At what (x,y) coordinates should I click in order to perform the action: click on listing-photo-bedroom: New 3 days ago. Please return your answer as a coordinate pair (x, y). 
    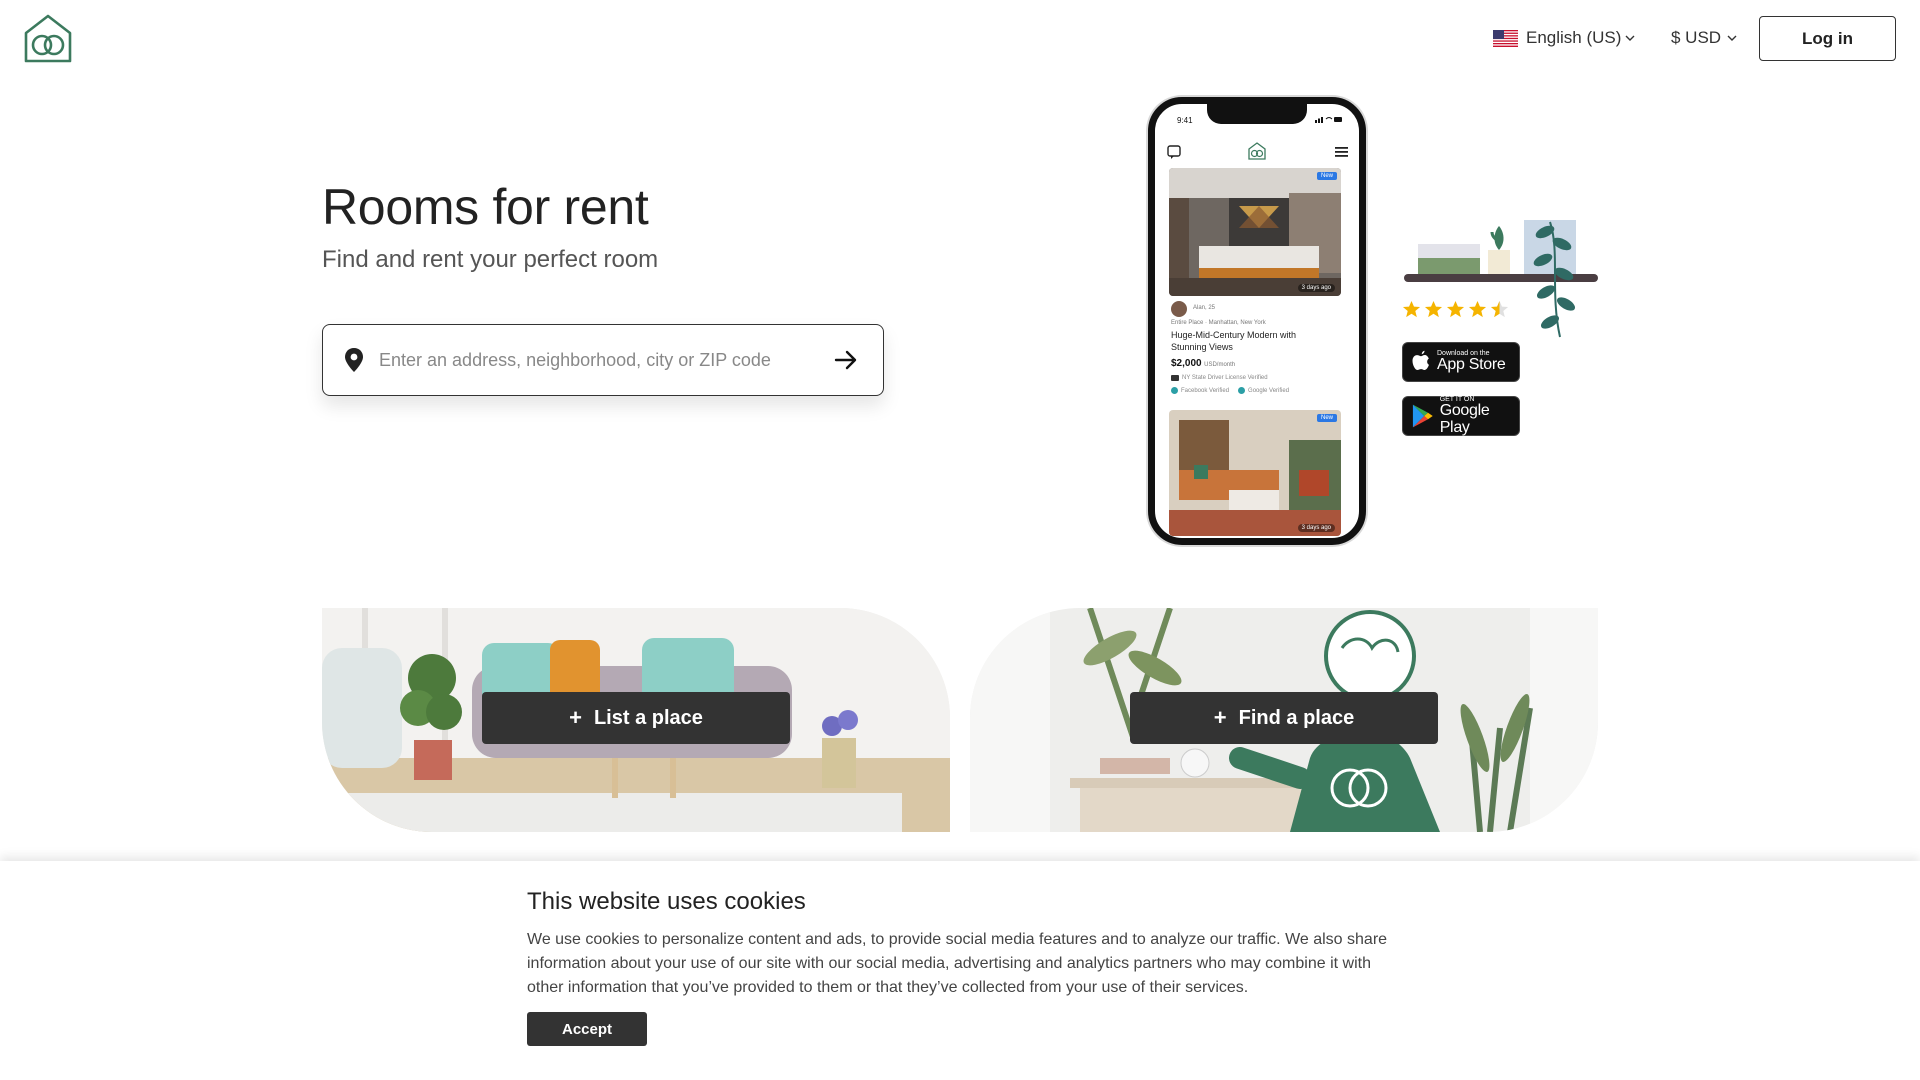
    Looking at the image, I should click on (1255, 232).